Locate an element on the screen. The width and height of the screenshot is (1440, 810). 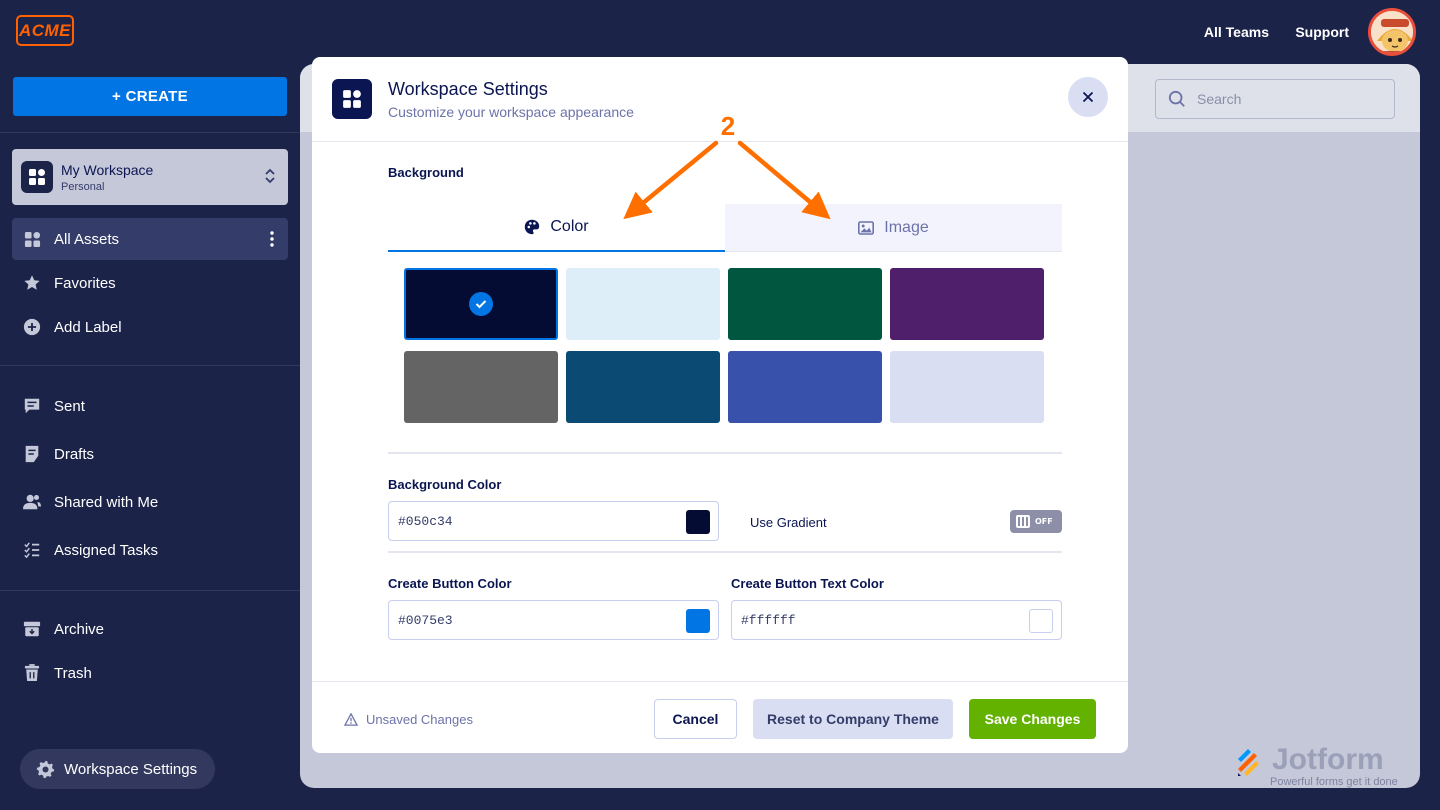
create-button-color-value: #0075e3 is located at coordinates (425, 620).